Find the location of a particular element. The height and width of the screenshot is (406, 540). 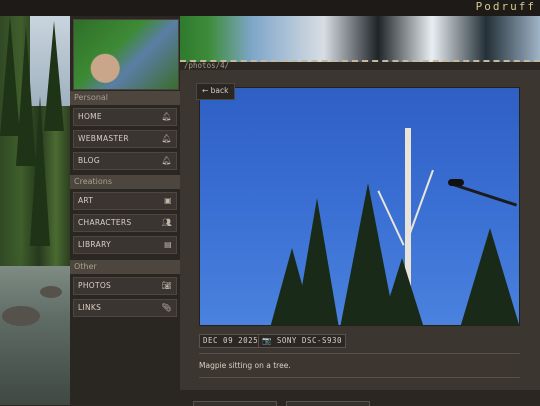

nav-item-photos: PHOTOS 📷︎ is located at coordinates (125, 286).